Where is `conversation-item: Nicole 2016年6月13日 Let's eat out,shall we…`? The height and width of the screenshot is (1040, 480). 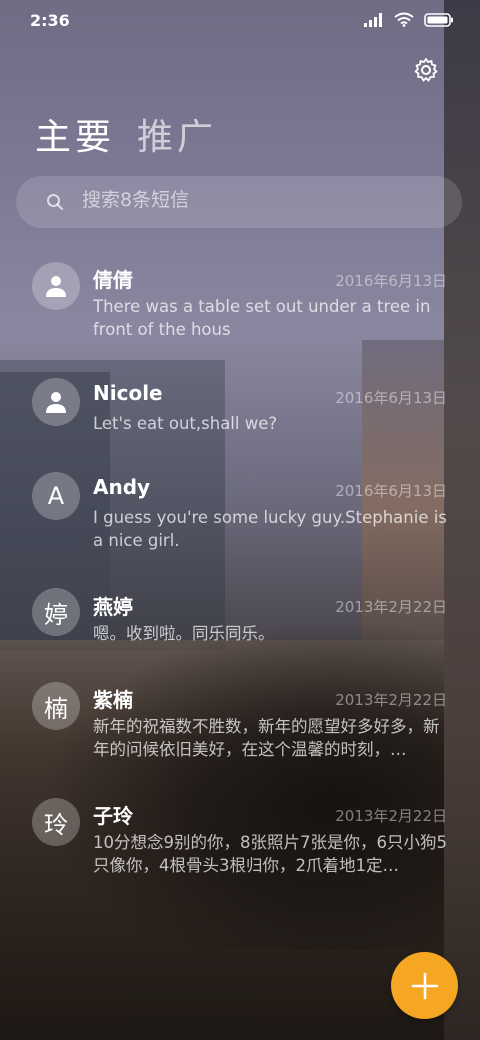
conversation-item: Nicole 2016年6月13日 Let's eat out,shall we… is located at coordinates (240, 418).